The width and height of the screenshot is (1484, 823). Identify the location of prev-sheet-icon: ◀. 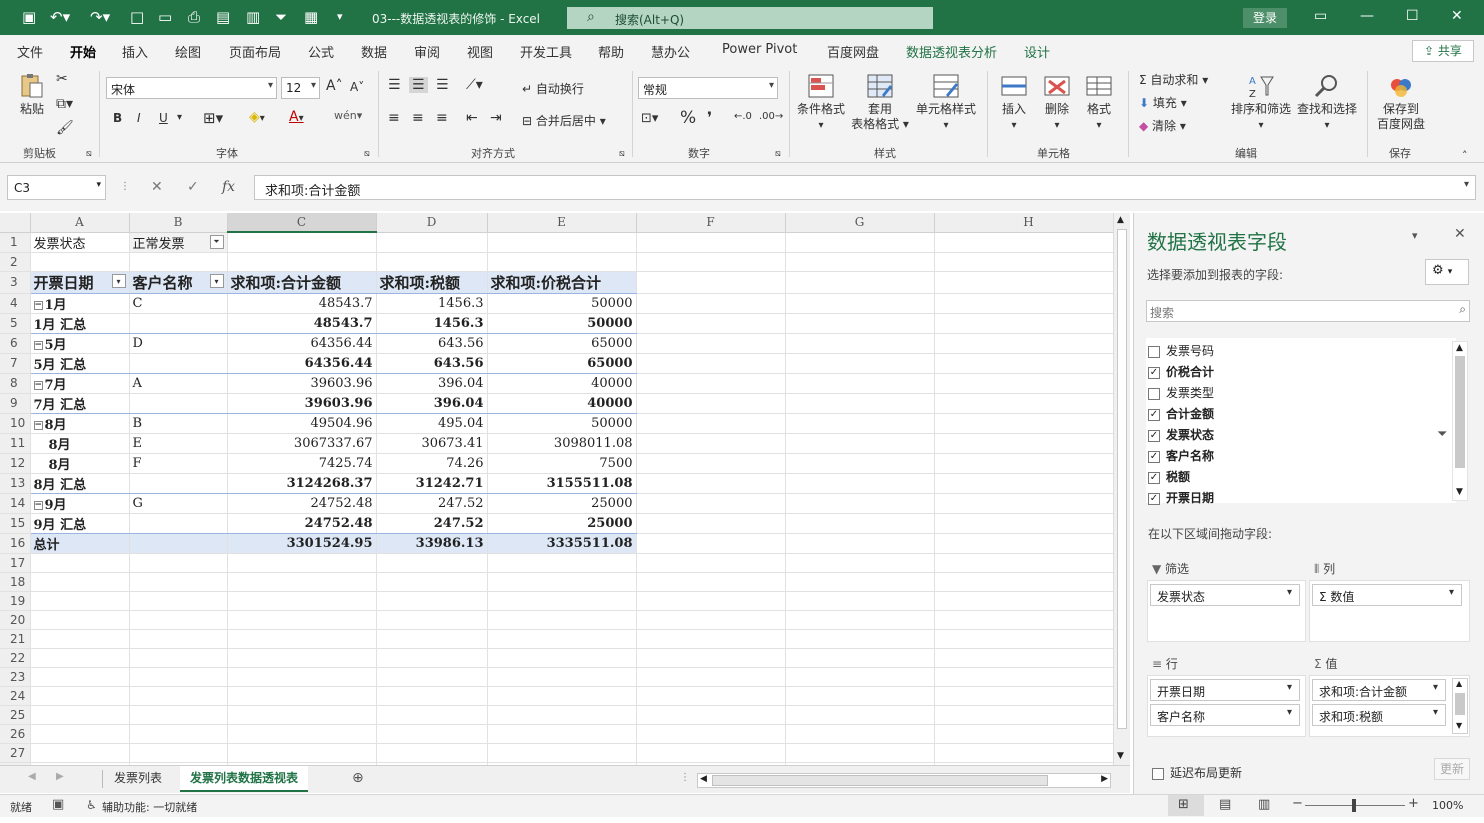
(32, 776).